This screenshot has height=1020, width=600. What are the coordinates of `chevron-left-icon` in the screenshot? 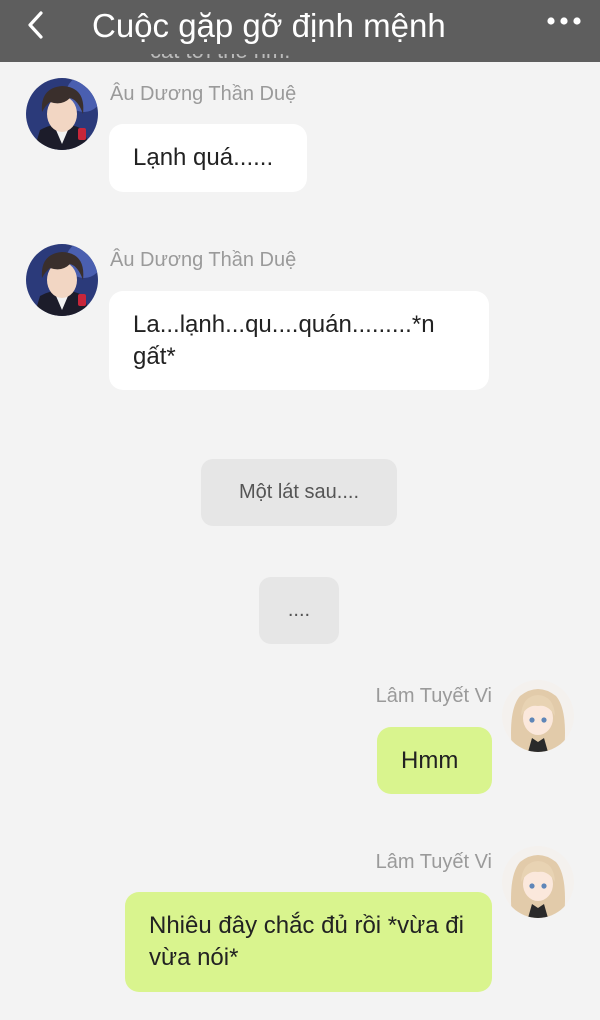 It's located at (37, 25).